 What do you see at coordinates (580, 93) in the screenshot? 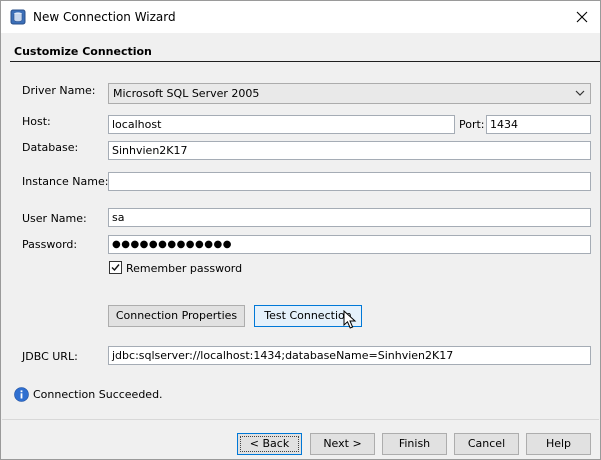
I see `chevron-down-icon` at bounding box center [580, 93].